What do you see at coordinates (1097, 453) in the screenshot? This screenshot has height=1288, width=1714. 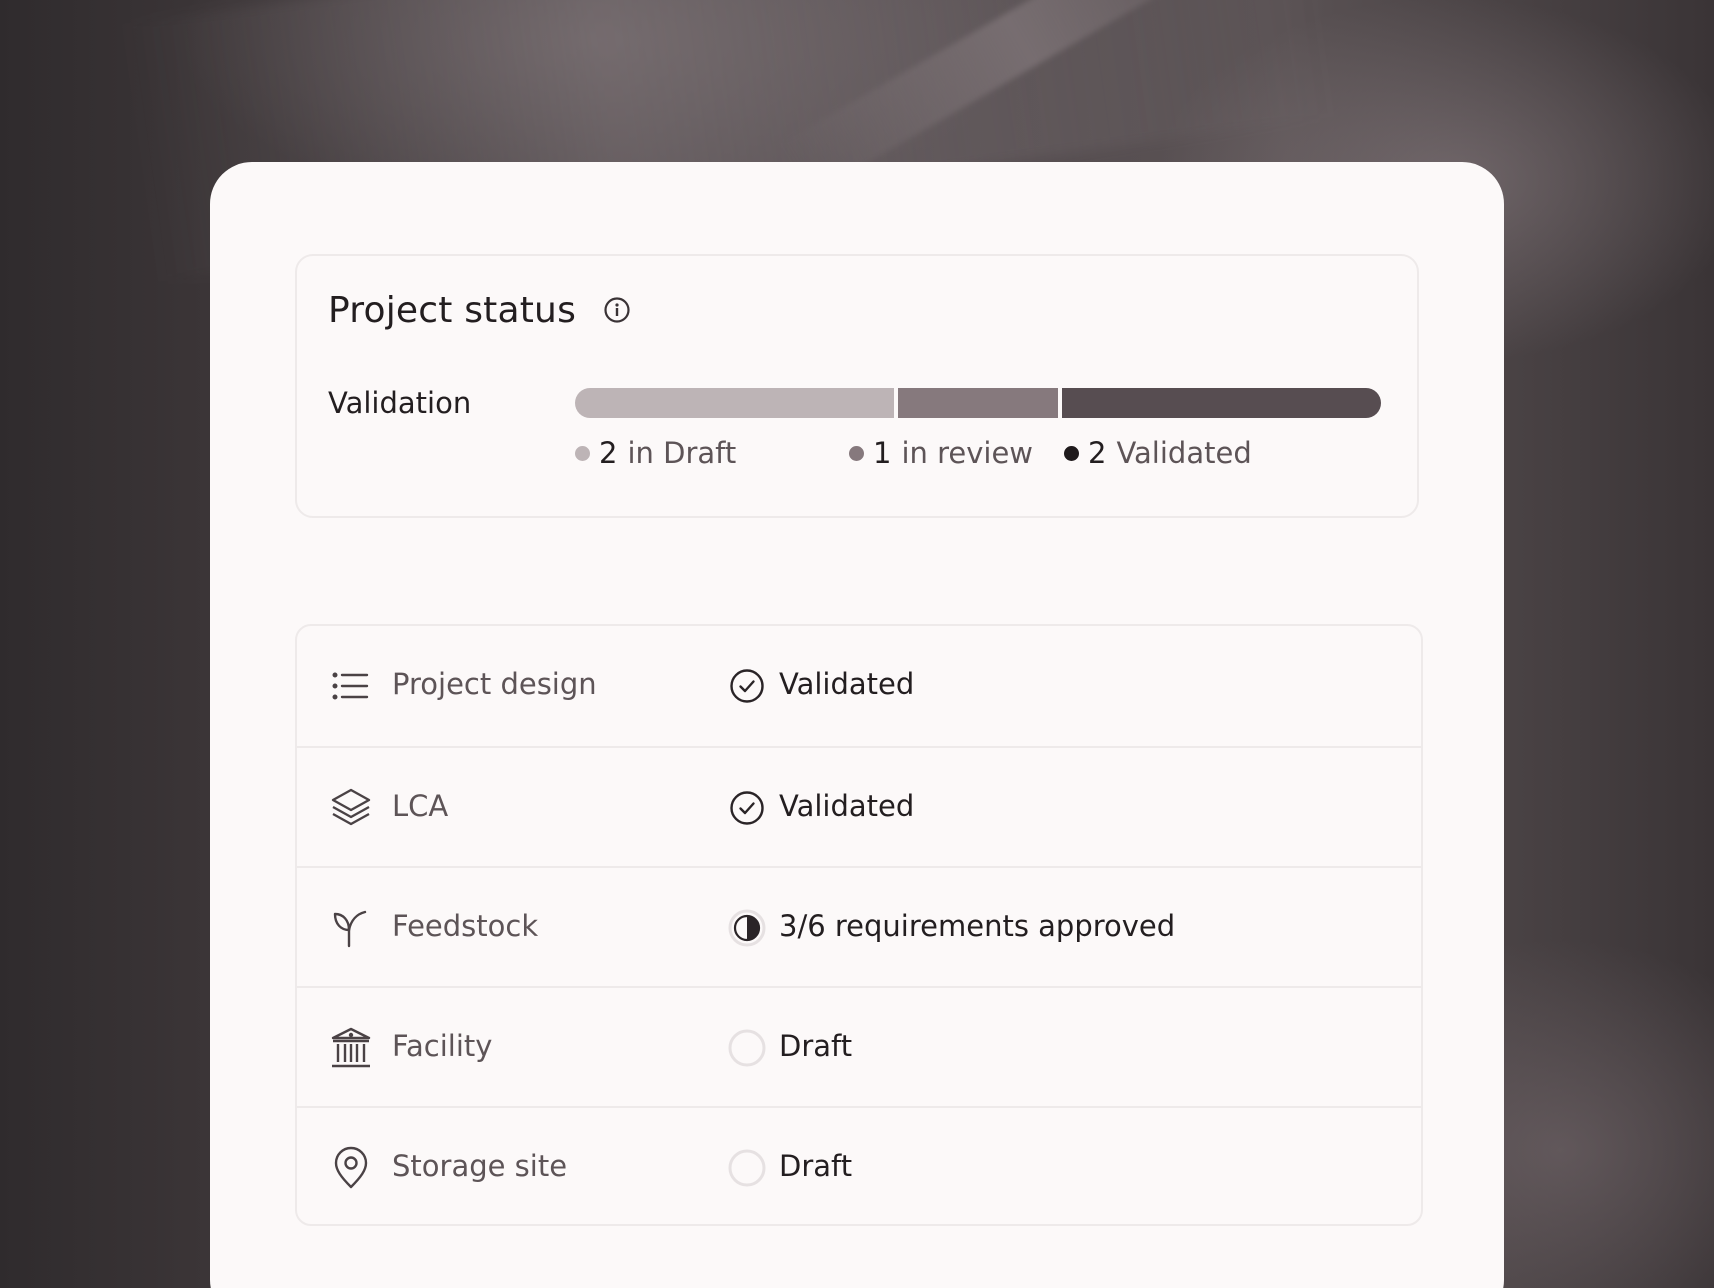 I see `validated-count: 2` at bounding box center [1097, 453].